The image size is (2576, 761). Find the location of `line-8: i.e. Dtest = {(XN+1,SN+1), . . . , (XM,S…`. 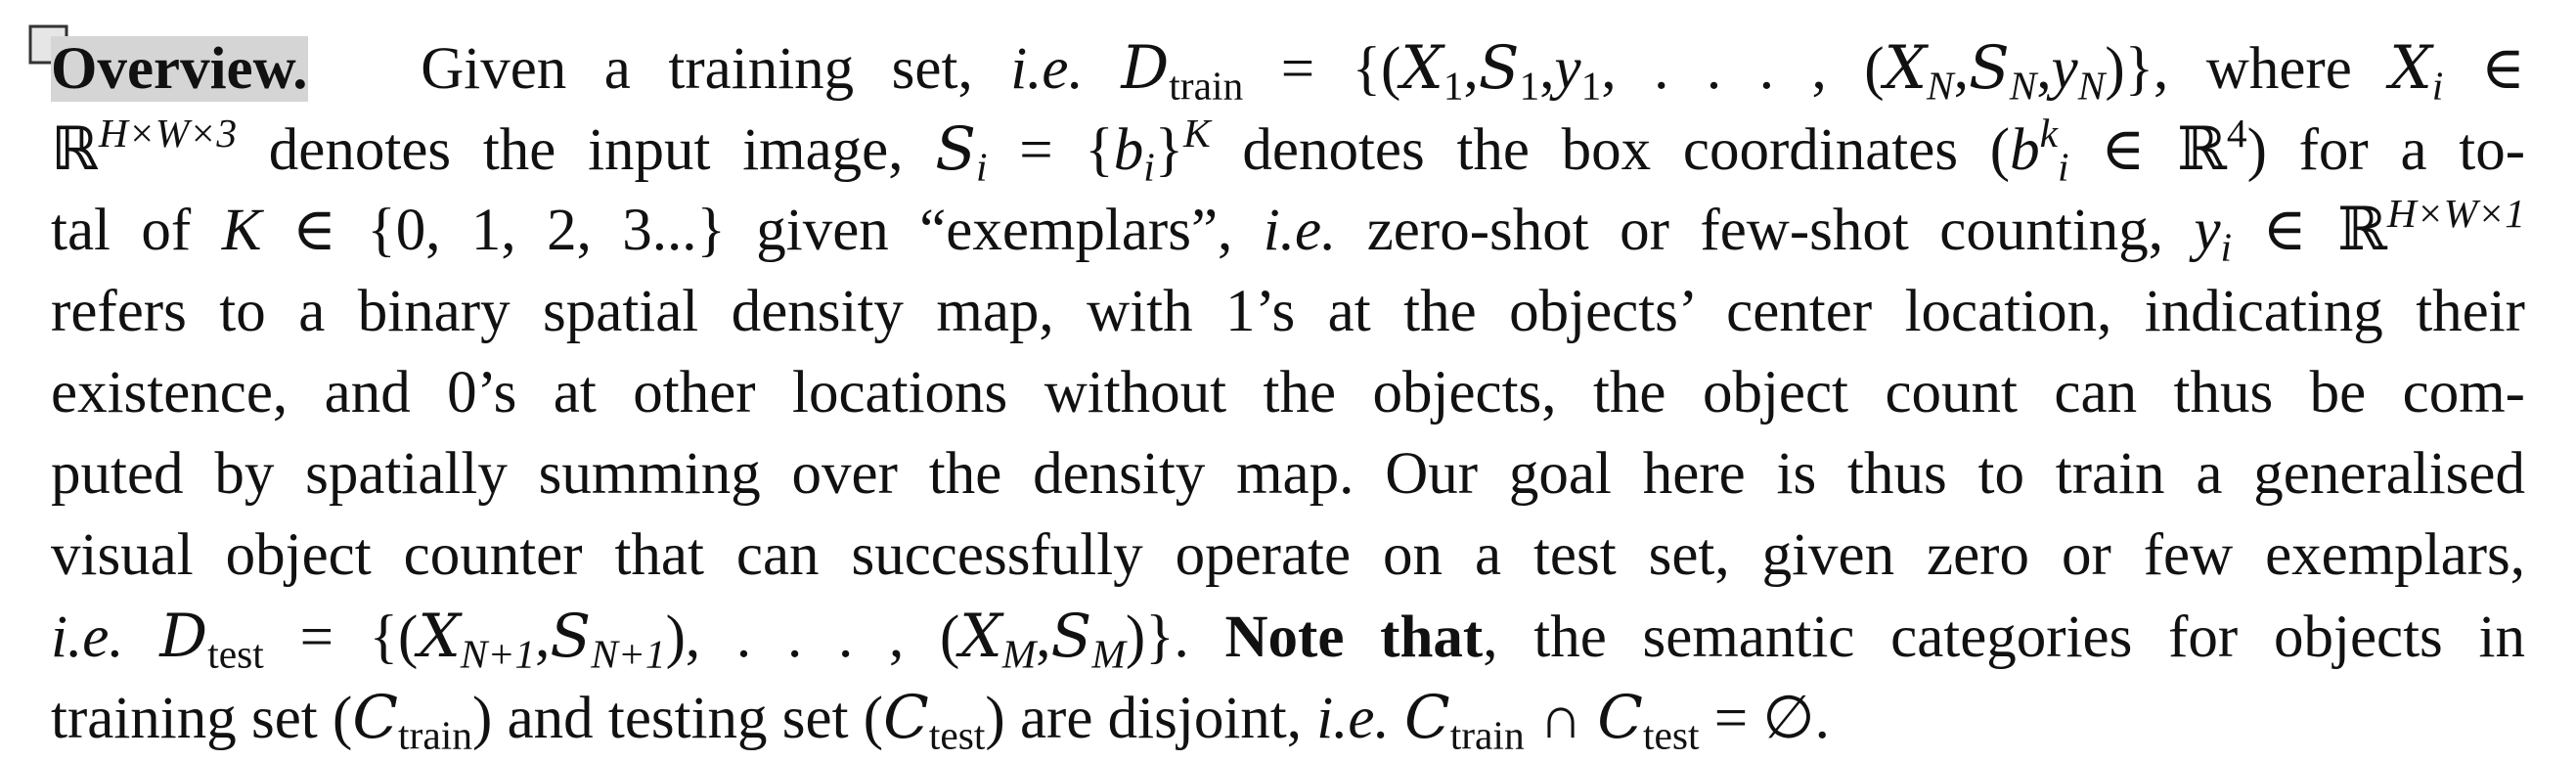

line-8: i.e. Dtest = {(XN+1,SN+1), . . . , (XM,S… is located at coordinates (1288, 639).